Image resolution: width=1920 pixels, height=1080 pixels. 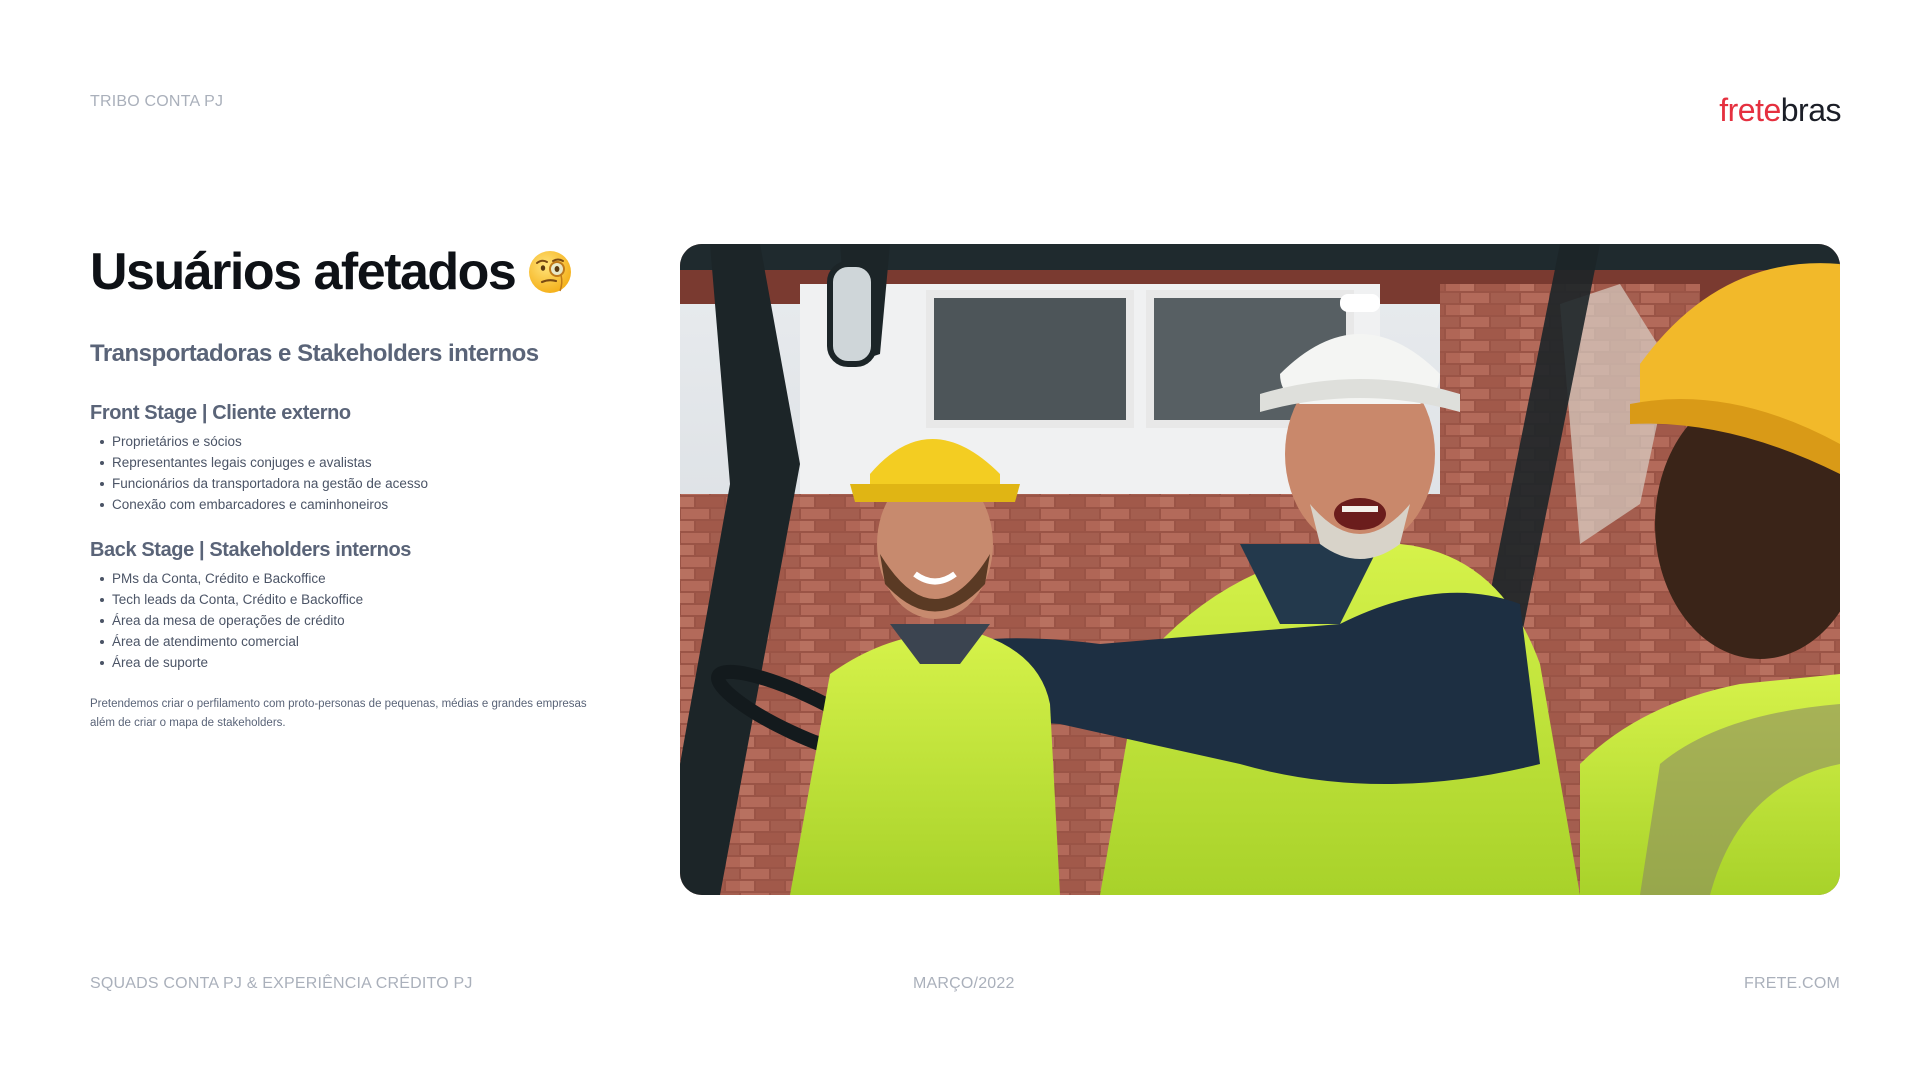 What do you see at coordinates (303, 272) in the screenshot?
I see `page-title: Usuários afetados` at bounding box center [303, 272].